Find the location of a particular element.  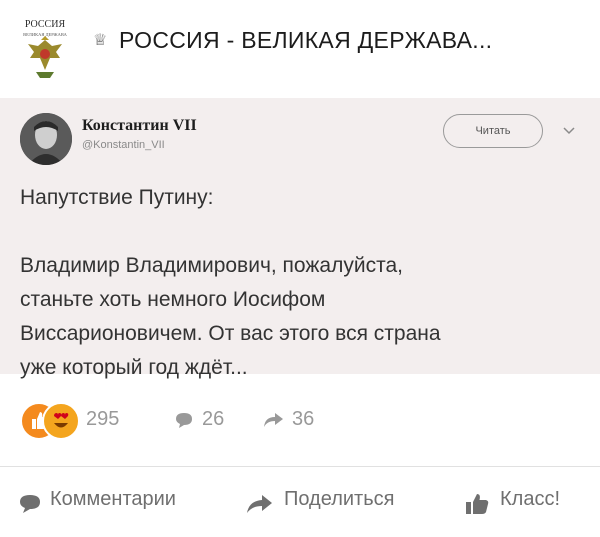

follow-button: Читать is located at coordinates (493, 131).